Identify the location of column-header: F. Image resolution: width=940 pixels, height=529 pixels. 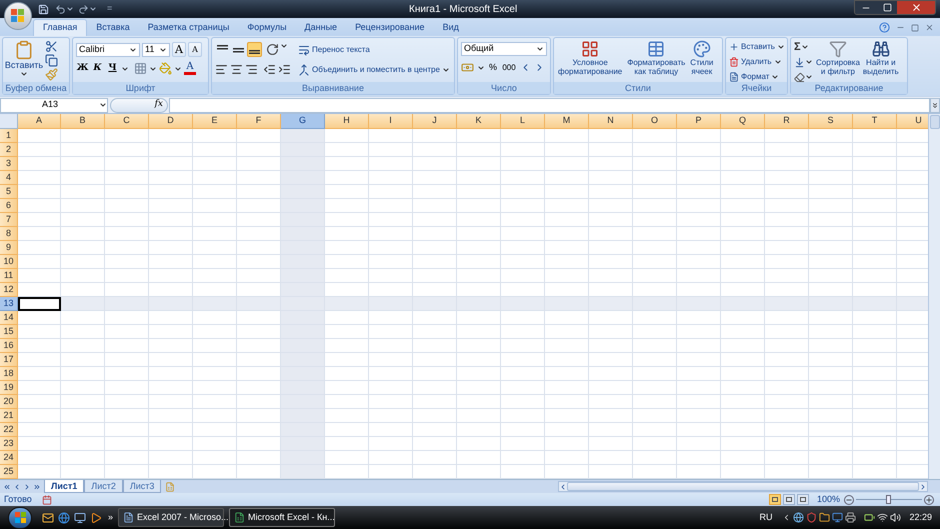
(259, 121).